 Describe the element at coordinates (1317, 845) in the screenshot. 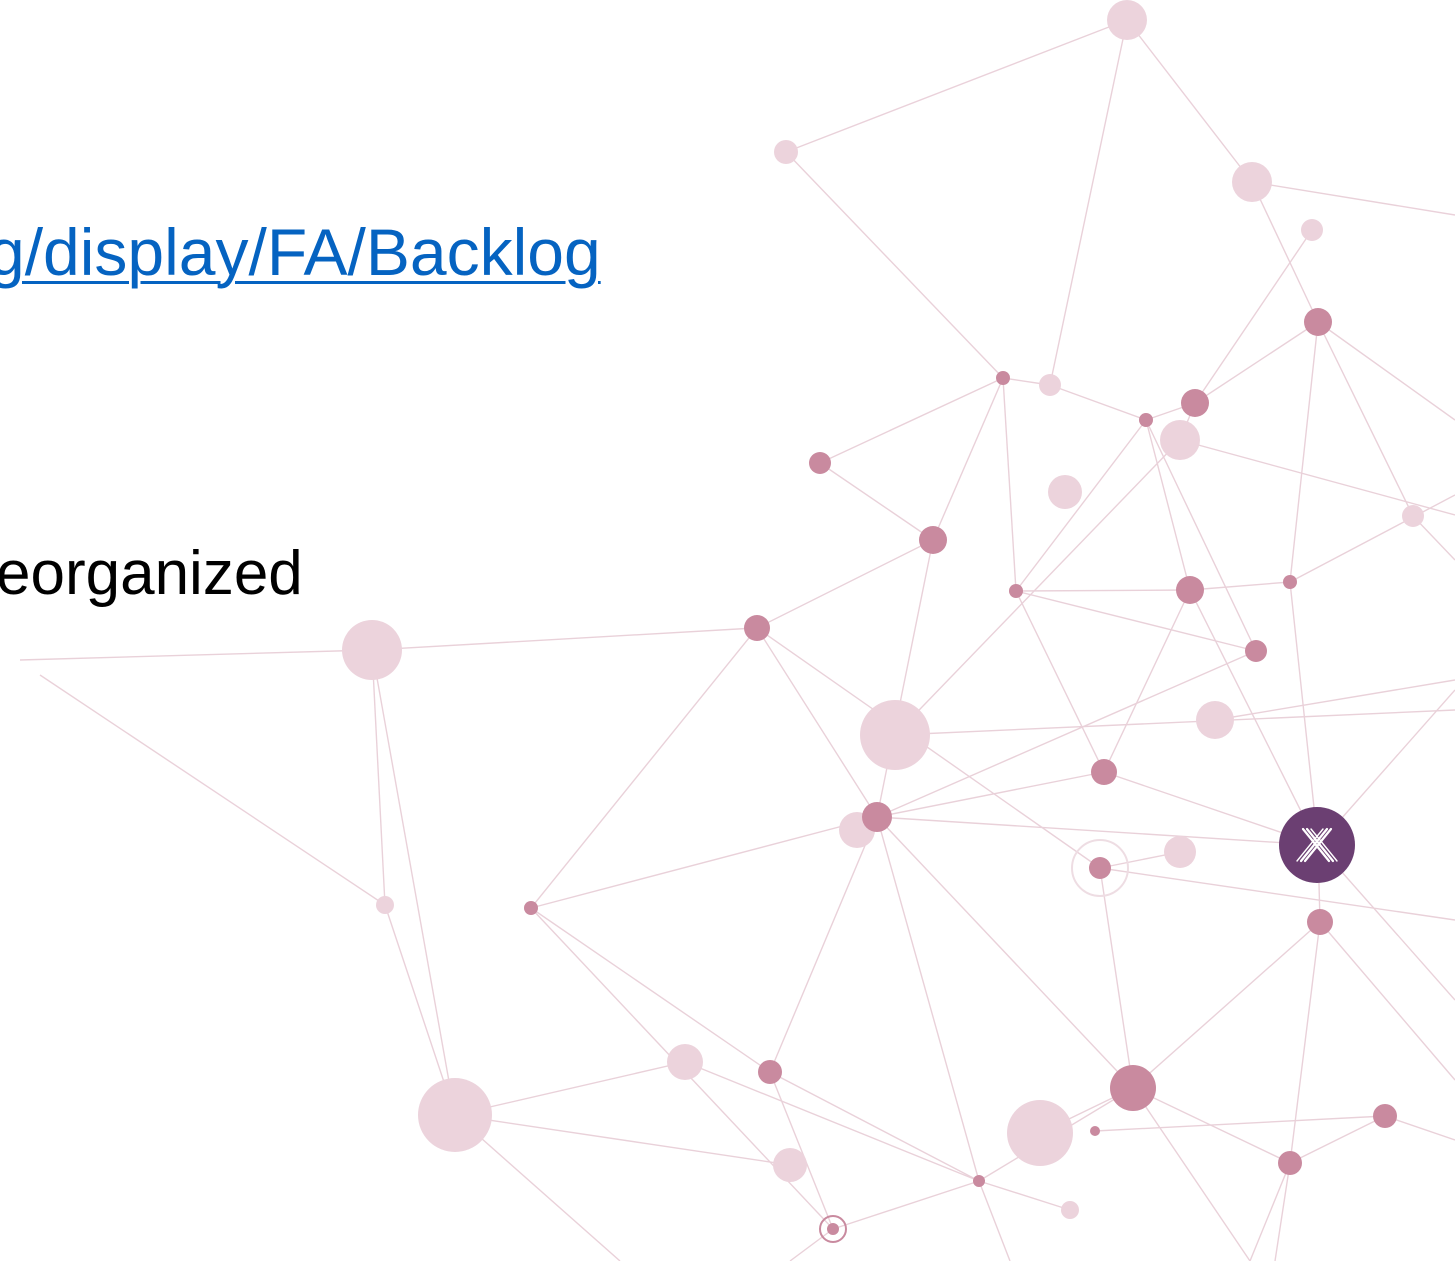

I see `x-logo-icon` at that location.